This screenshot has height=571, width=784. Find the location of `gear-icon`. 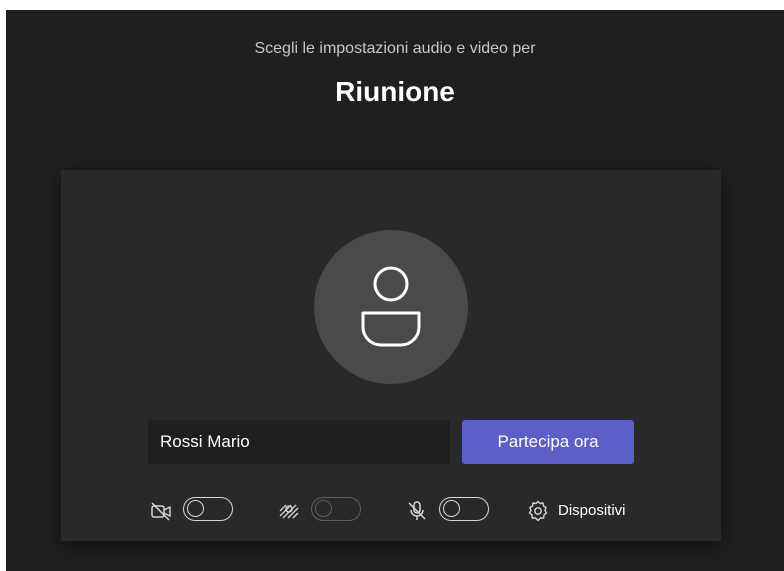

gear-icon is located at coordinates (538, 511).